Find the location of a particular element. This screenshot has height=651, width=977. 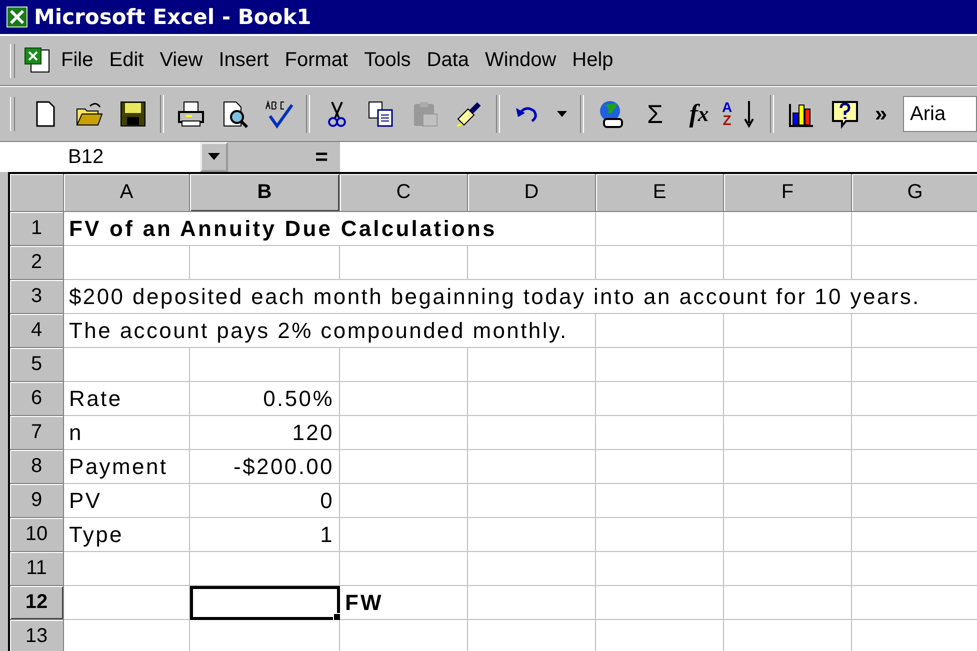

table-cell: -$200.00 is located at coordinates (265, 467).